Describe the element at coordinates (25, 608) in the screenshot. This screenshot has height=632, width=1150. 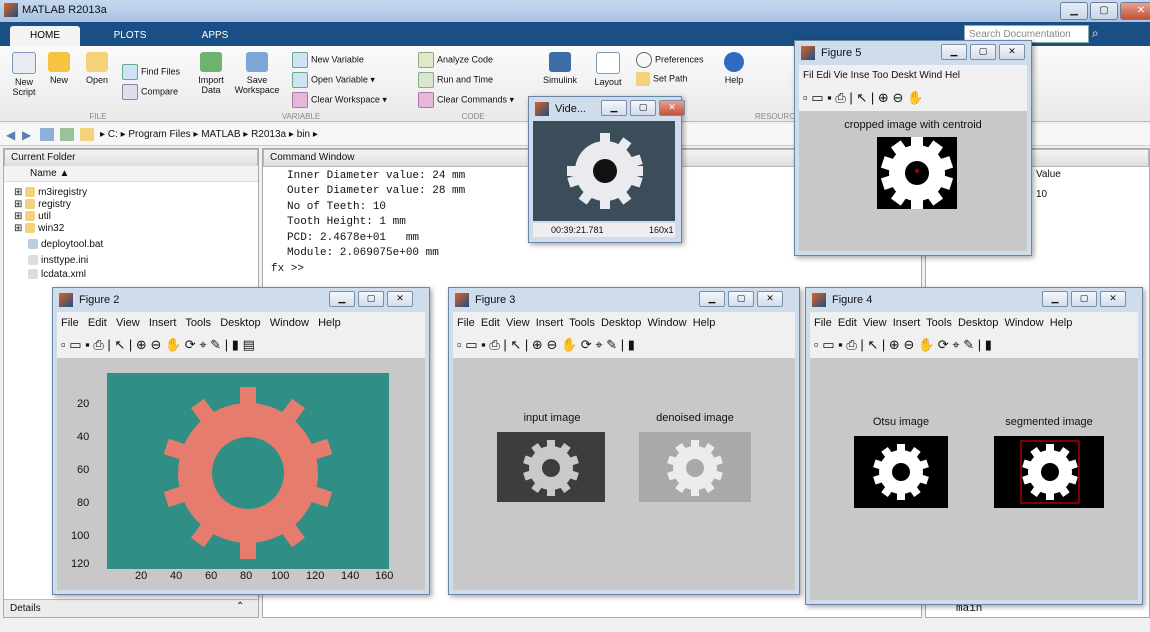
I see `details-label: Details` at that location.